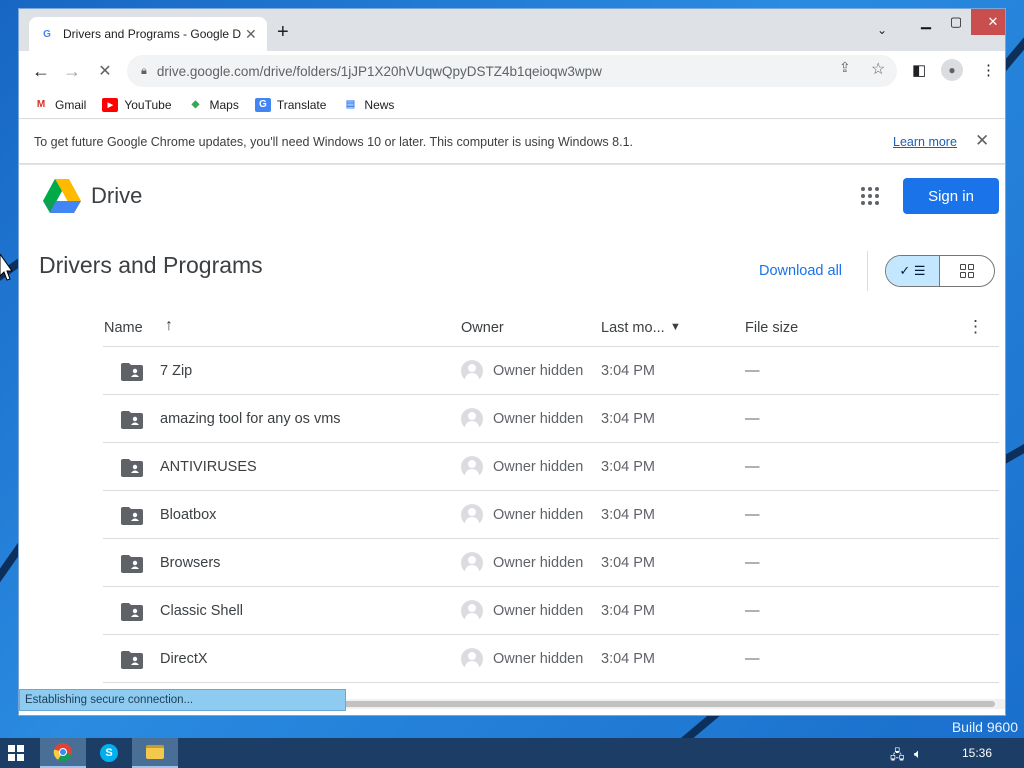  What do you see at coordinates (105, 71) in the screenshot?
I see `stop-loading-button: ✕` at bounding box center [105, 71].